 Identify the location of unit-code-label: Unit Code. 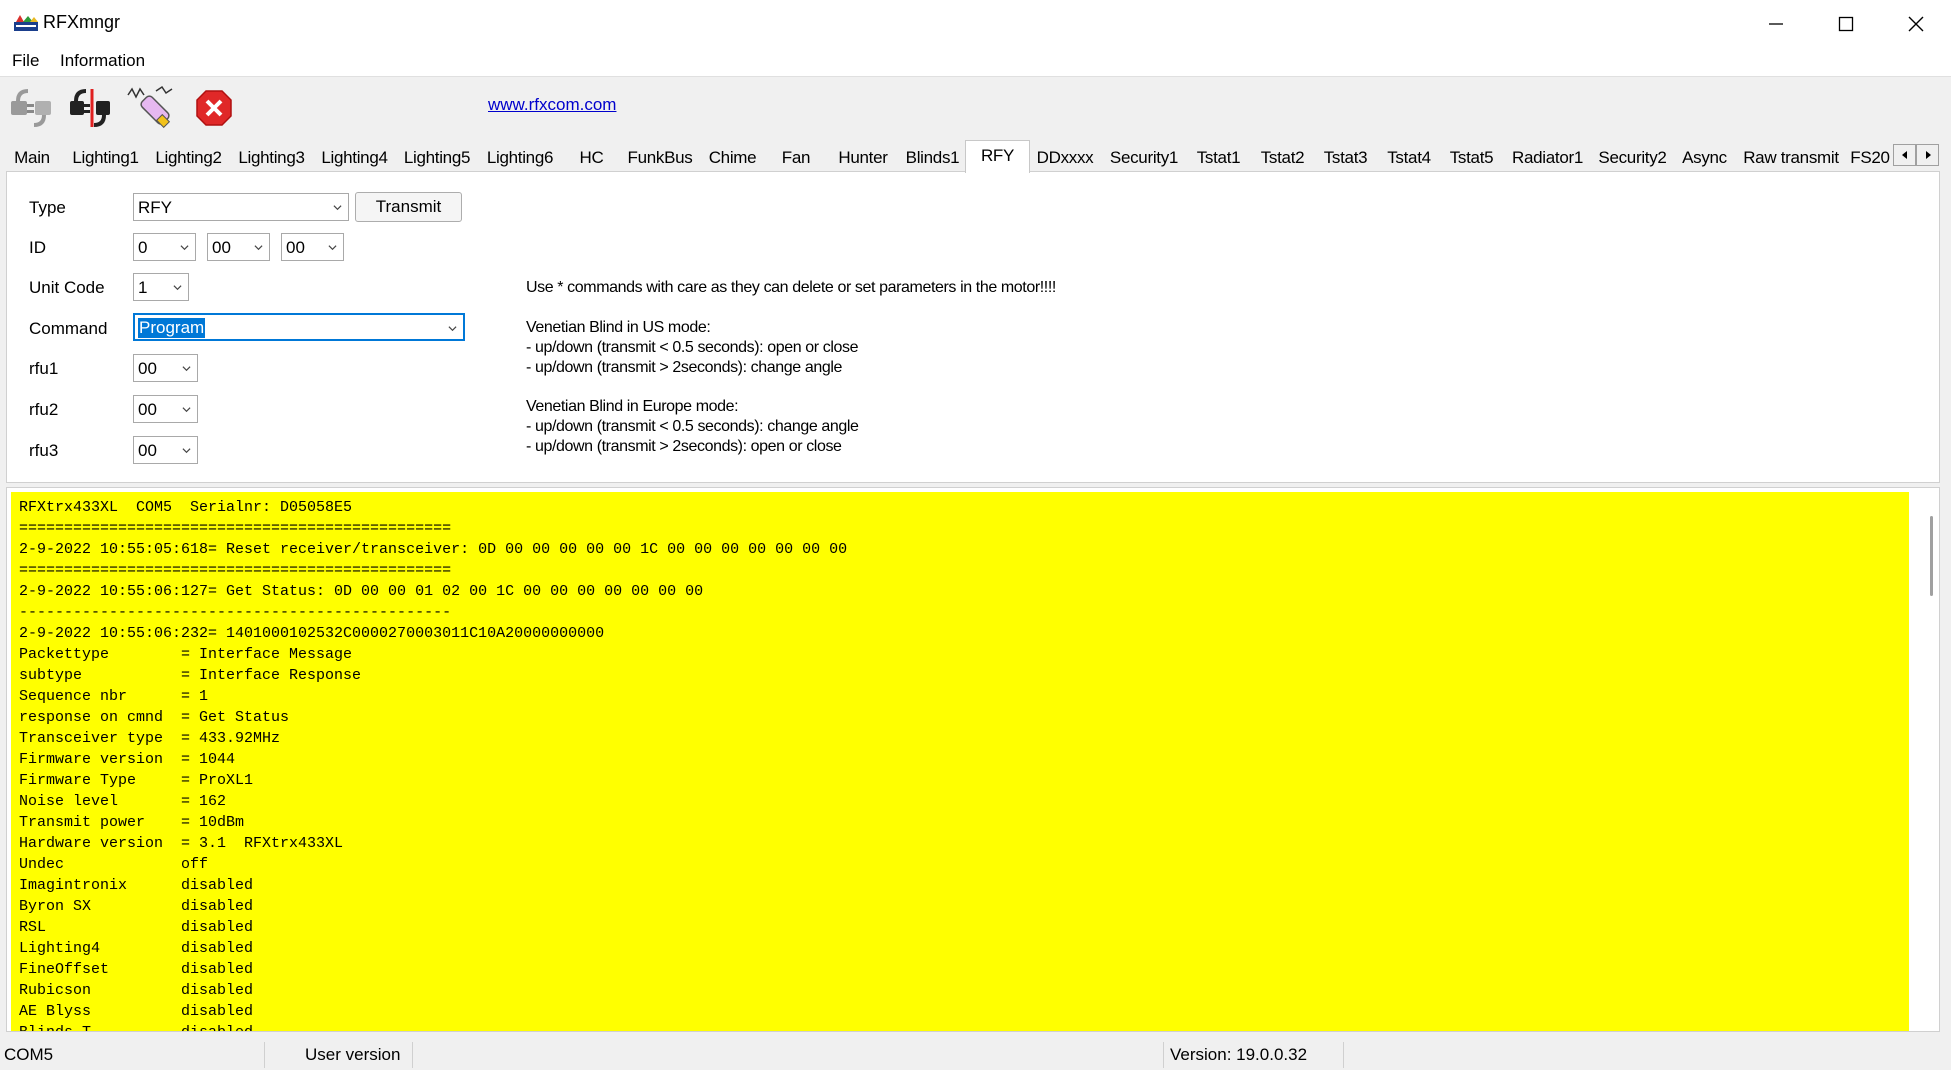
(67, 287).